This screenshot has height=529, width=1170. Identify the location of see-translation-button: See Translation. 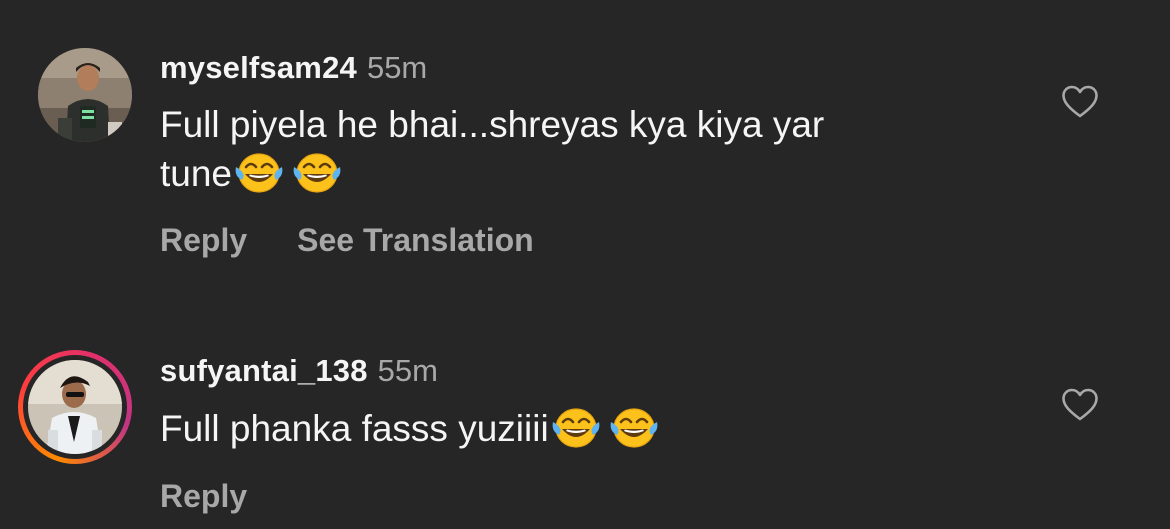
(415, 240).